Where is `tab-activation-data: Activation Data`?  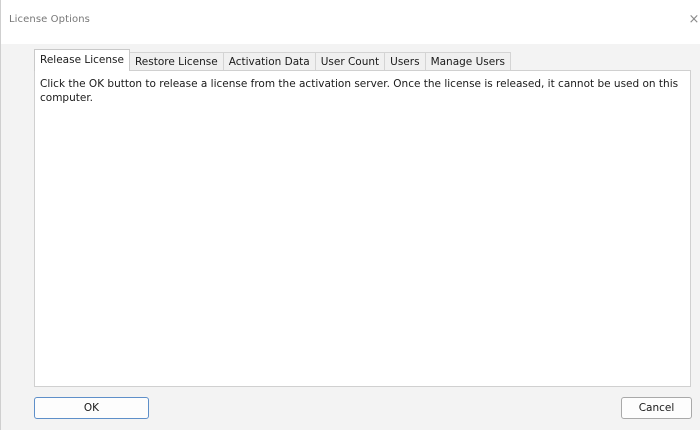 tab-activation-data: Activation Data is located at coordinates (269, 61).